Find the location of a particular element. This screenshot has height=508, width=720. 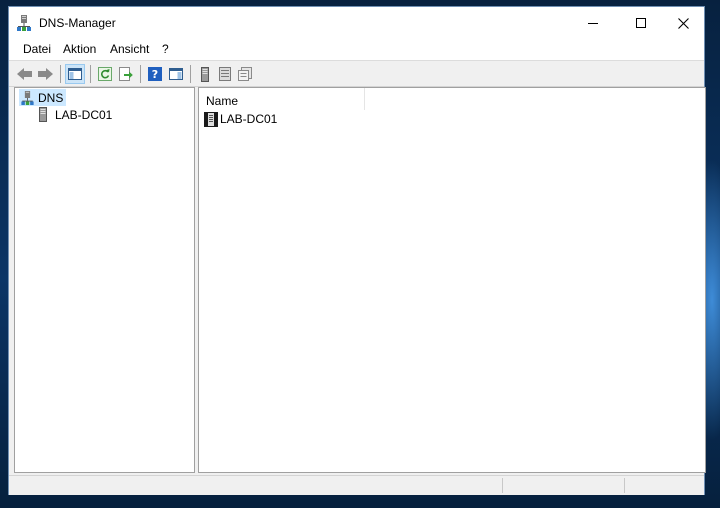

list-icon is located at coordinates (225, 74).